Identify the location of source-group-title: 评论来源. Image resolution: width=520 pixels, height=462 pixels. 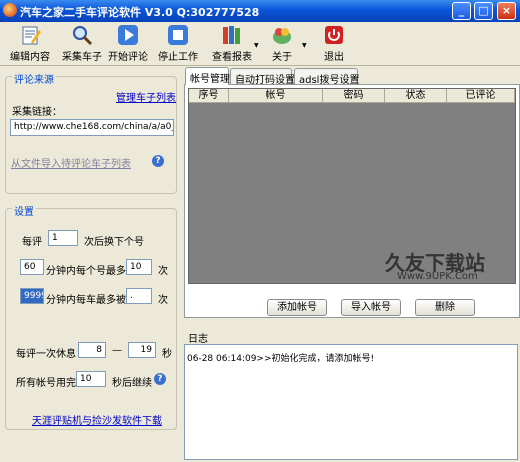
(34, 78).